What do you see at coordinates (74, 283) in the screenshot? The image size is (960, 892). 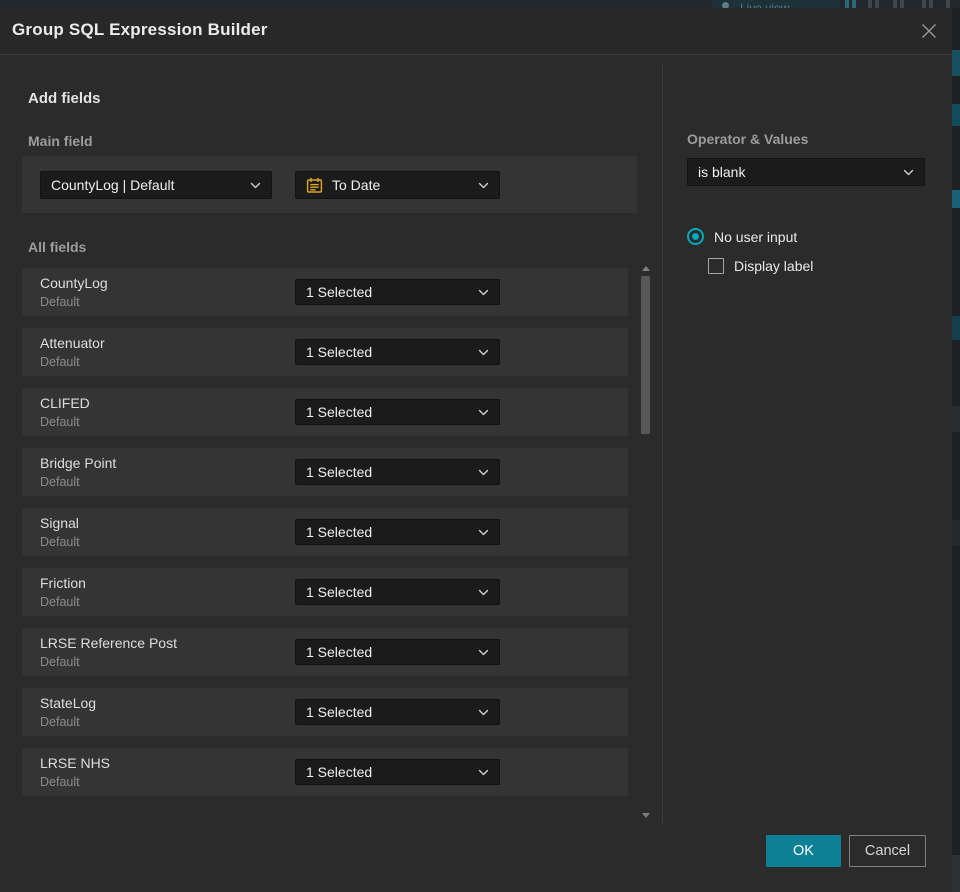 I see `field-name: CountyLog` at bounding box center [74, 283].